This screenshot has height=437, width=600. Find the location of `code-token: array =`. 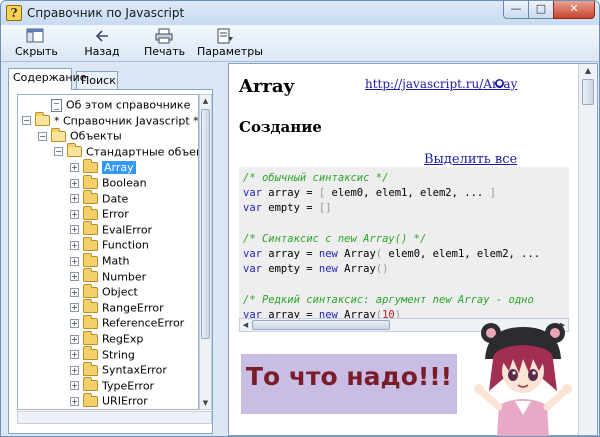

code-token: array = is located at coordinates (290, 254).